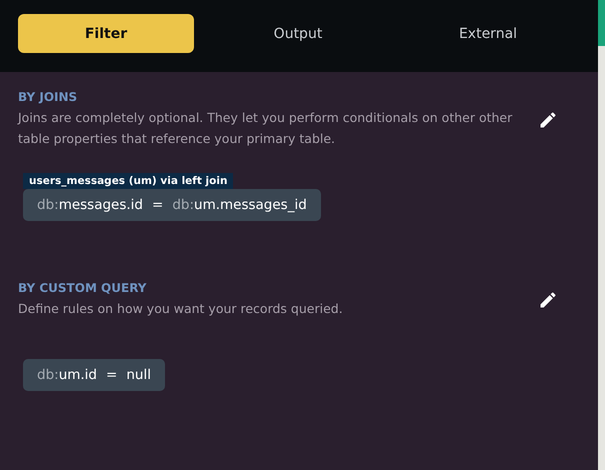 Image resolution: width=605 pixels, height=470 pixels. I want to click on join-label: users_messages (um) via left join, so click(128, 181).